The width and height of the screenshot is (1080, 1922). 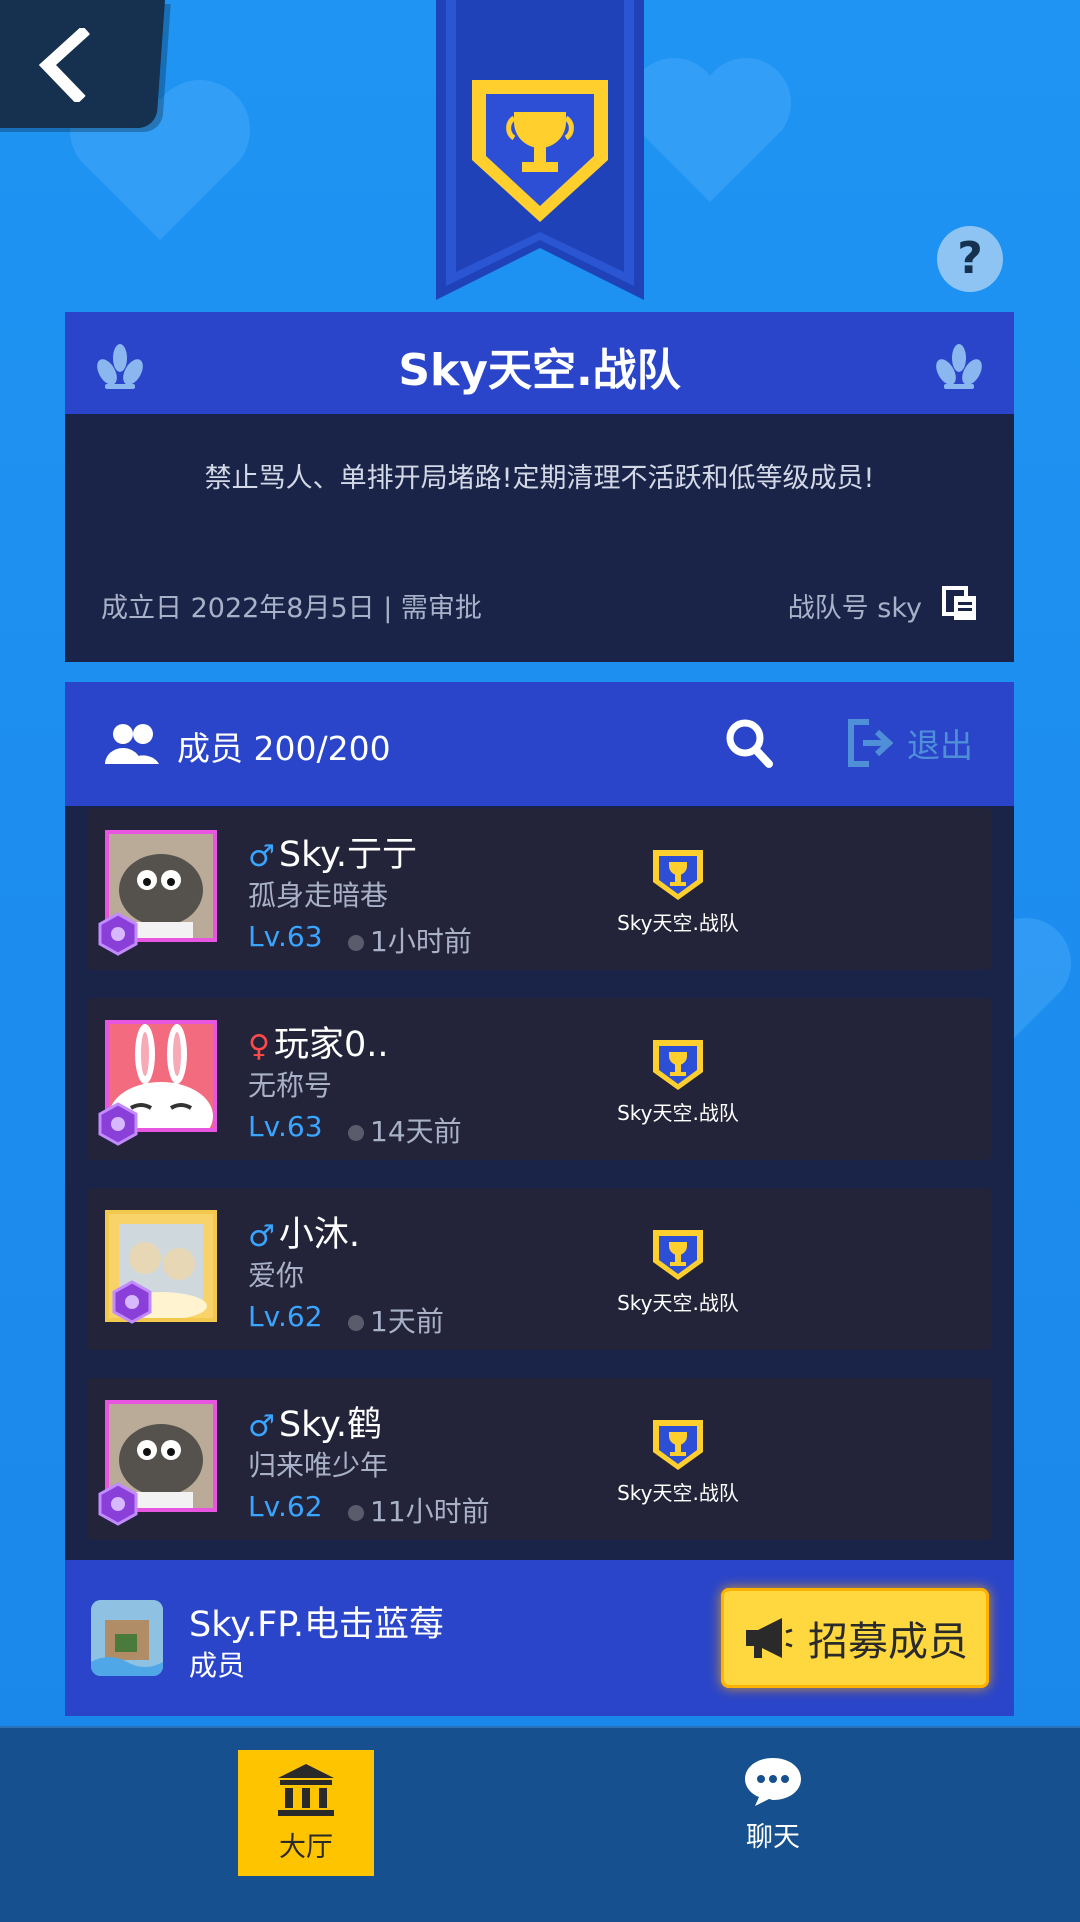 I want to click on team-trophy-ribbon, so click(x=540, y=150).